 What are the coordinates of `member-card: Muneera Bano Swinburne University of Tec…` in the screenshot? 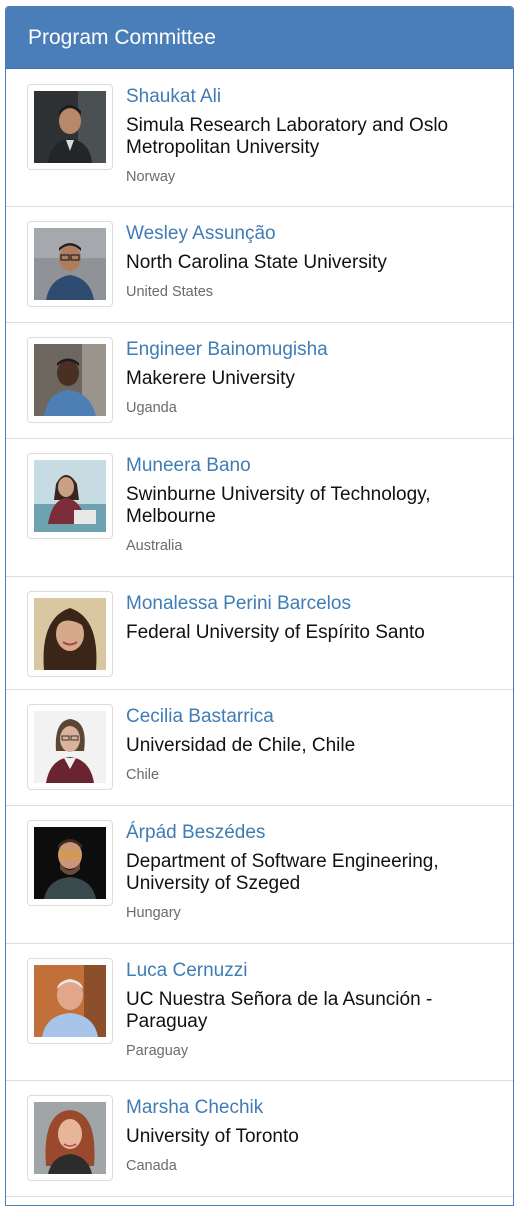 It's located at (259, 508).